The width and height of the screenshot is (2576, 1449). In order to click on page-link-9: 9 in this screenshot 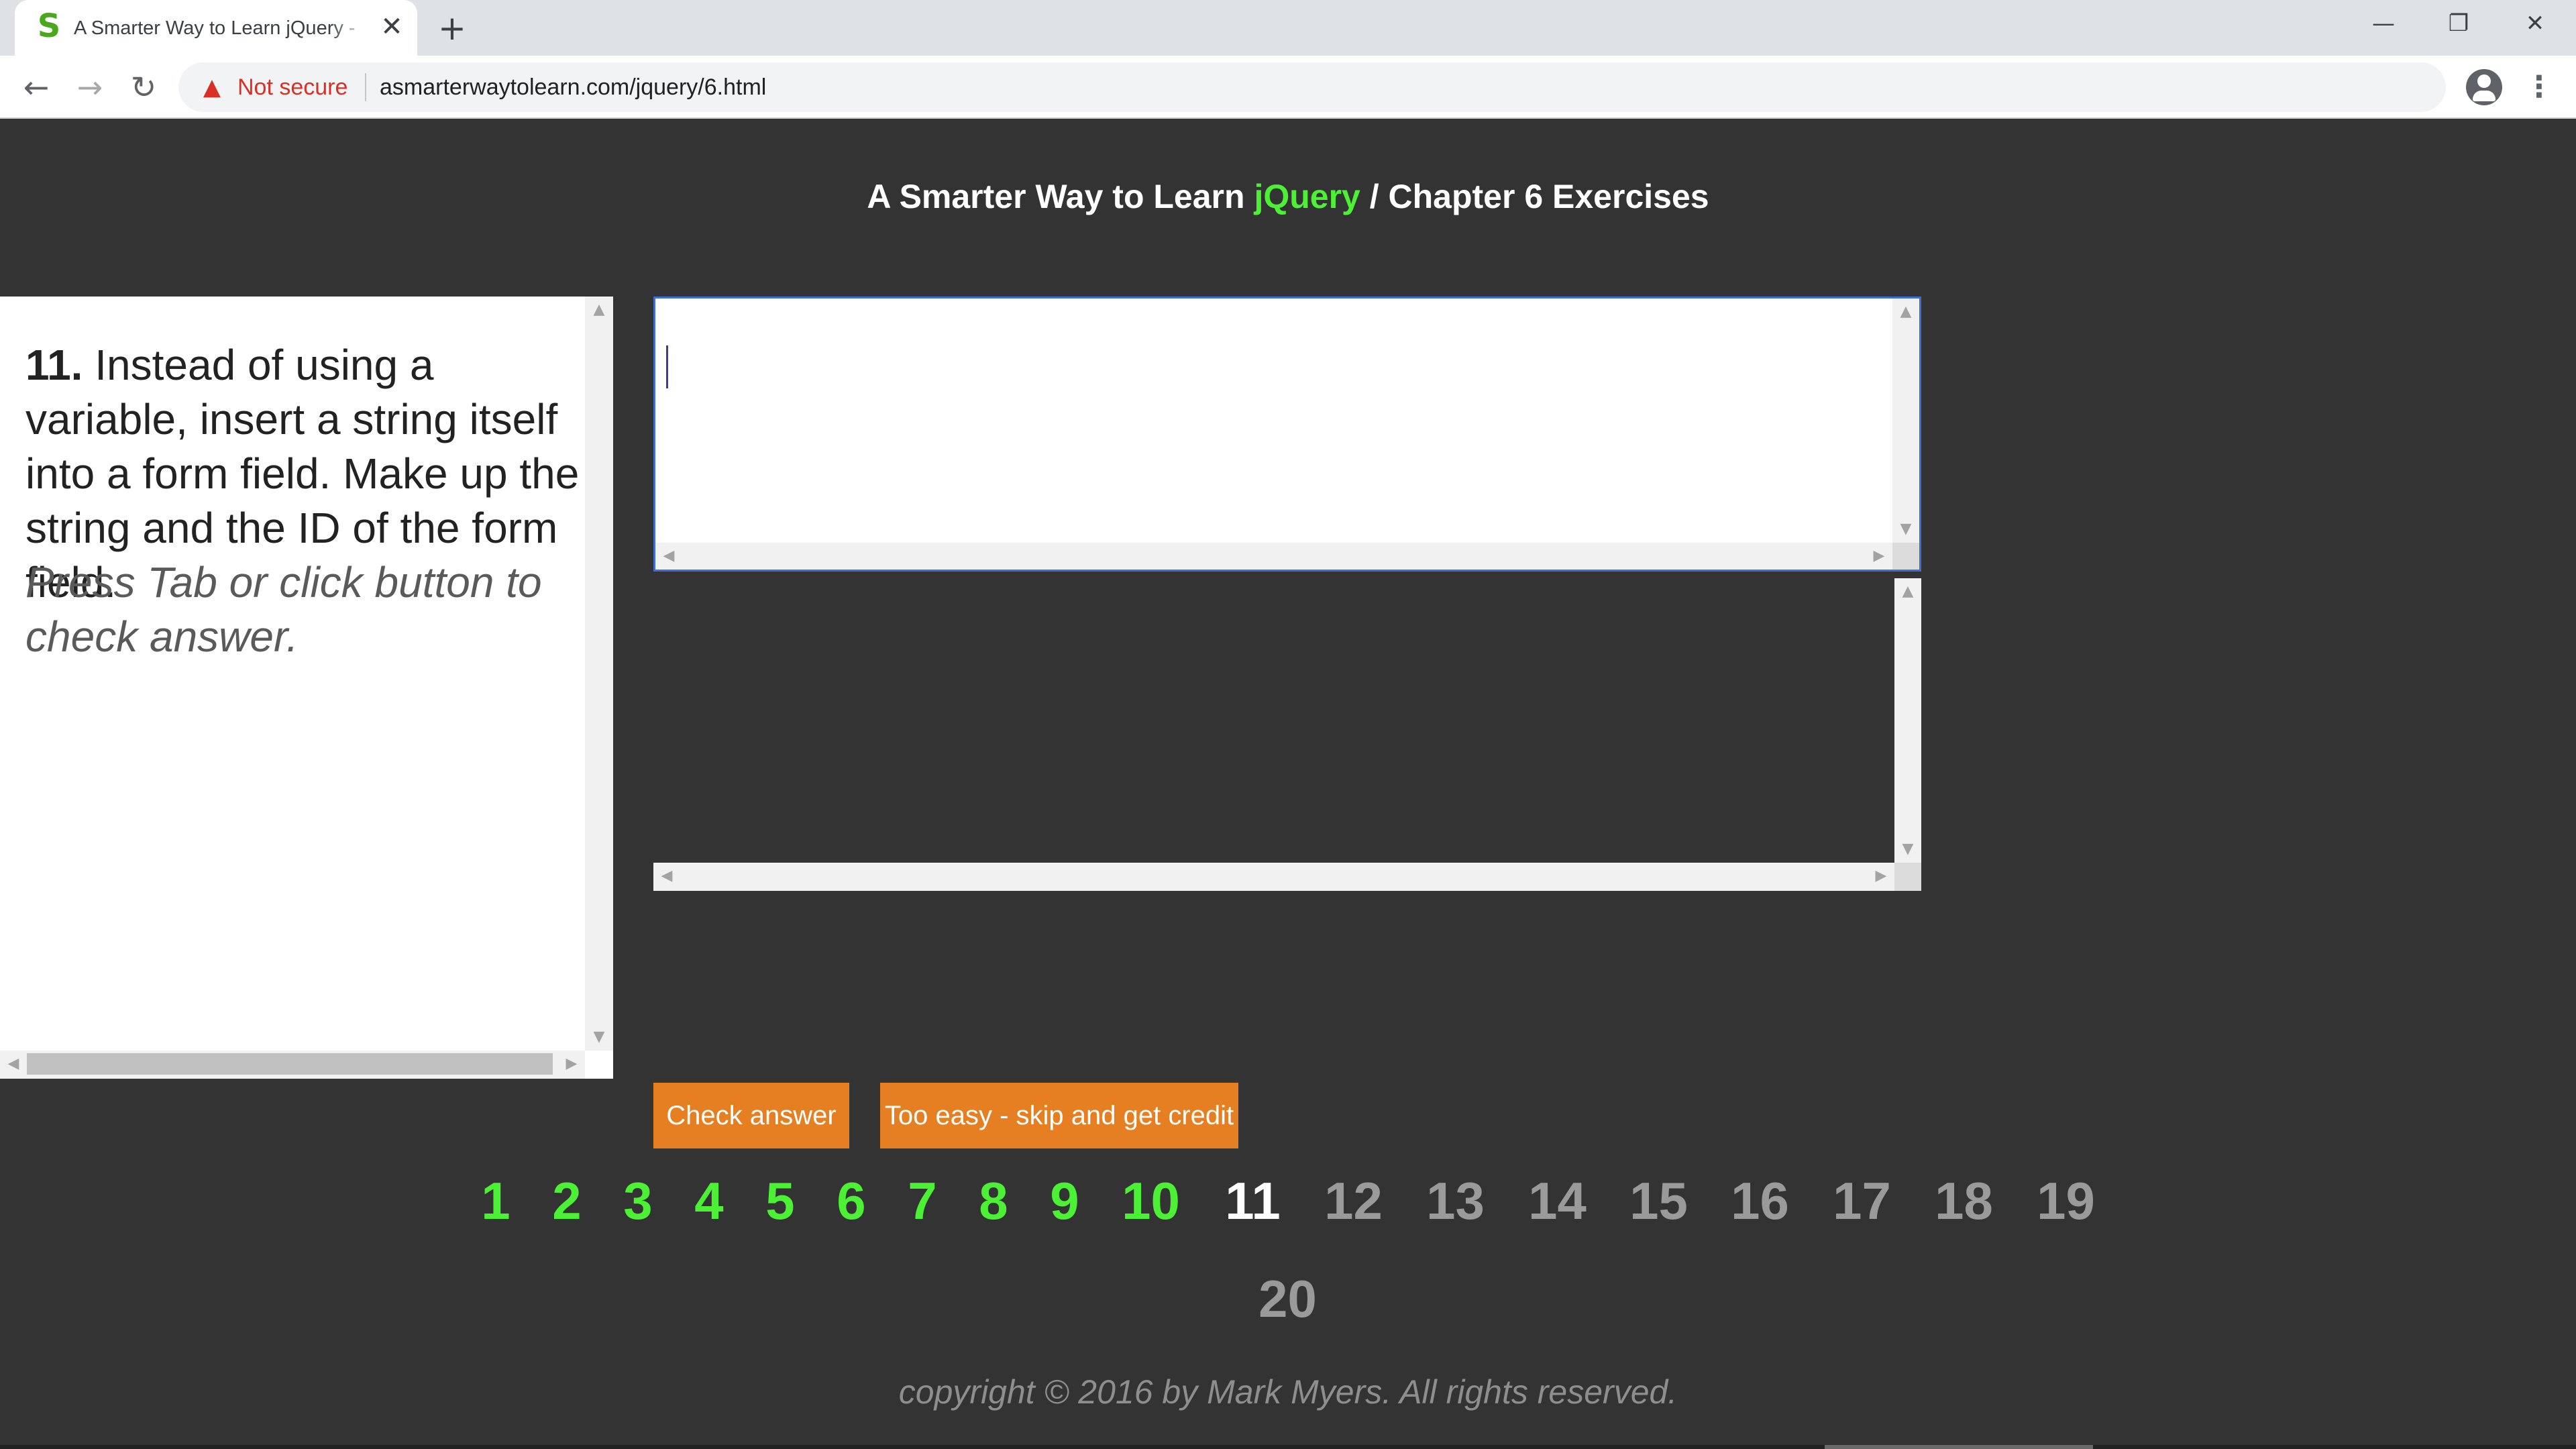, I will do `click(1065, 1200)`.